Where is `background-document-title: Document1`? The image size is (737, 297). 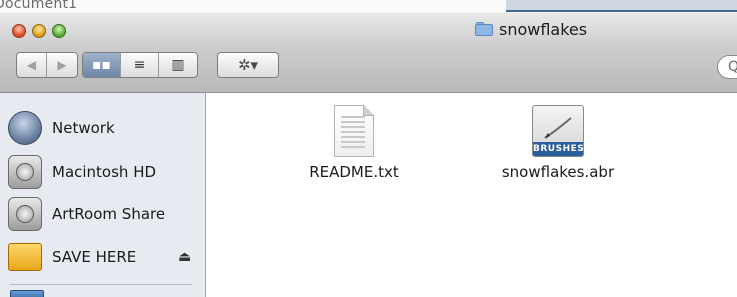 background-document-title: Document1 is located at coordinates (39, 6).